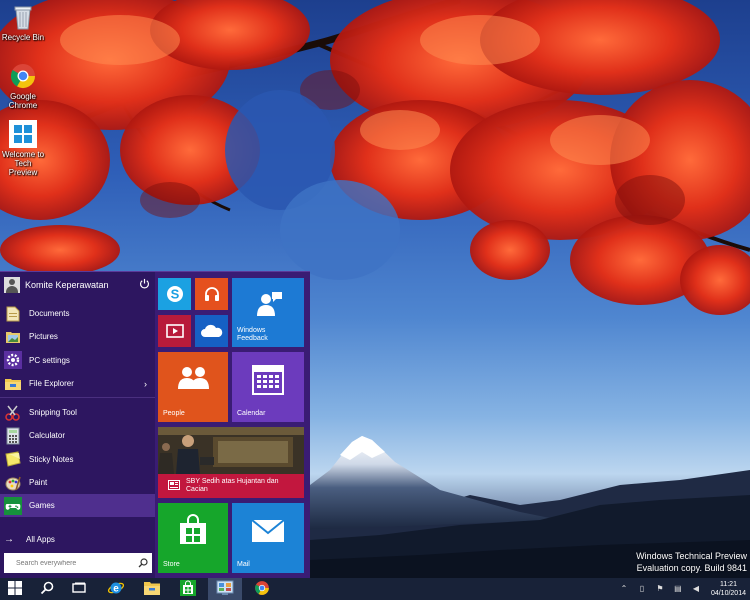 The height and width of the screenshot is (600, 750). I want to click on search-box, so click(78, 563).